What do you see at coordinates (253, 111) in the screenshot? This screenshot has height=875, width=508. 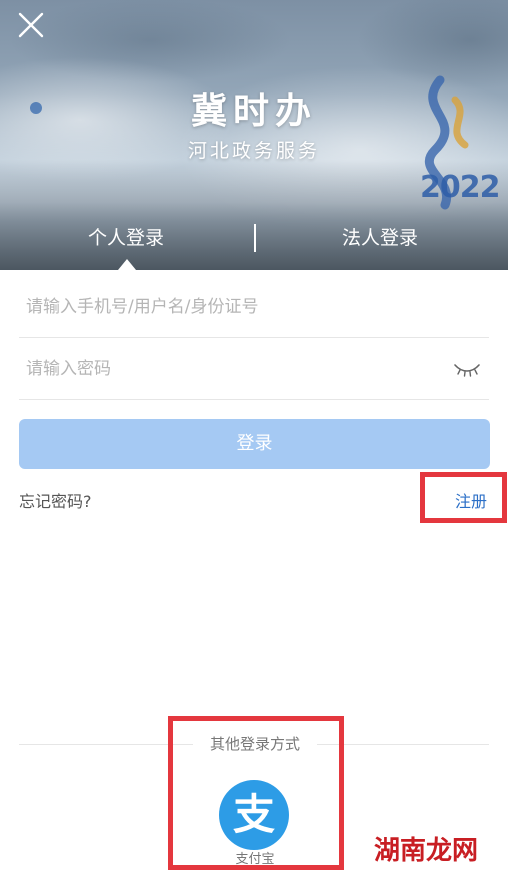 I see `app-title: 冀时办` at bounding box center [253, 111].